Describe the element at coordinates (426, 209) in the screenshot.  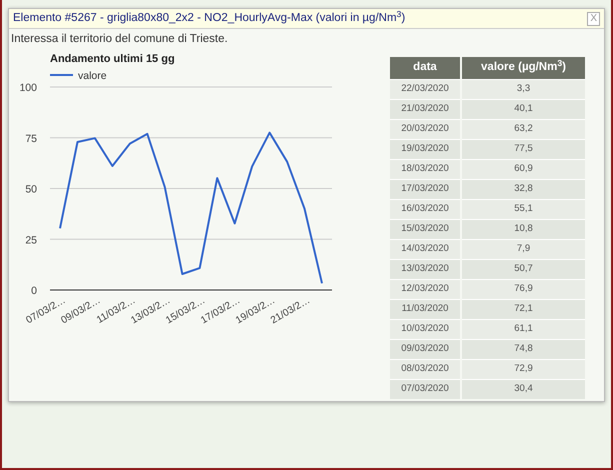
I see `table-cell: 16/03/2020` at that location.